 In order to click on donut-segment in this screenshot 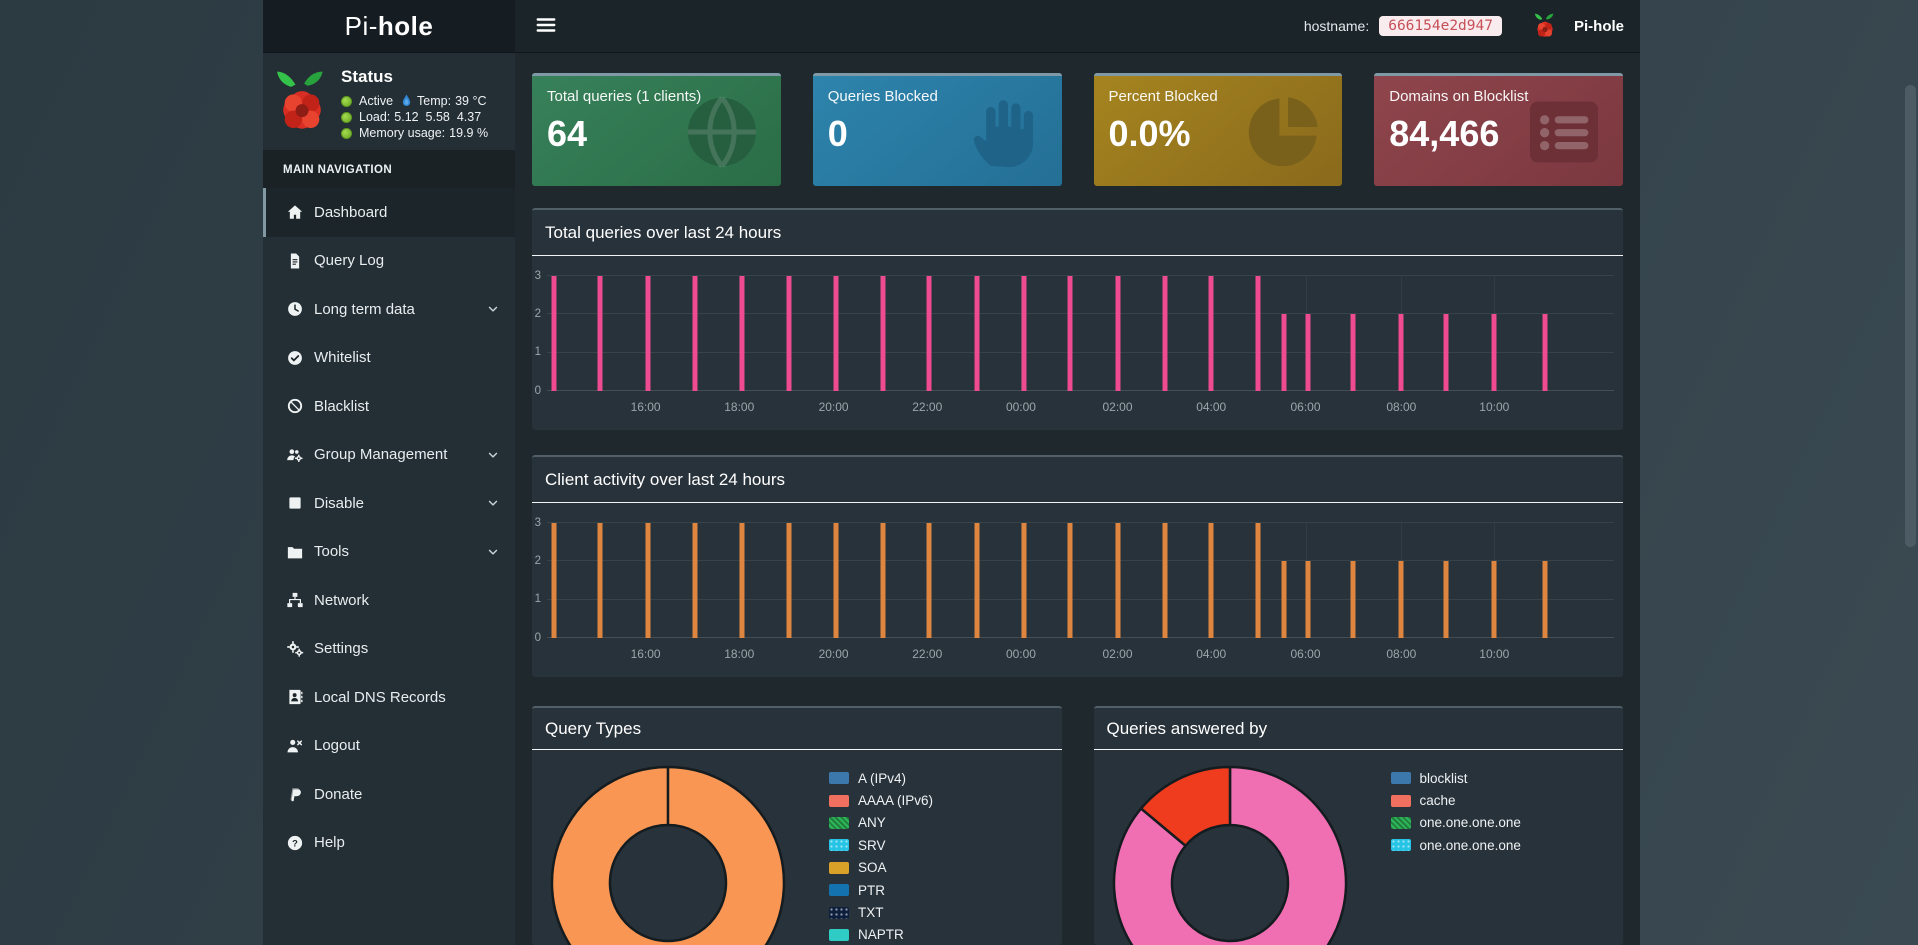, I will do `click(668, 855)`.